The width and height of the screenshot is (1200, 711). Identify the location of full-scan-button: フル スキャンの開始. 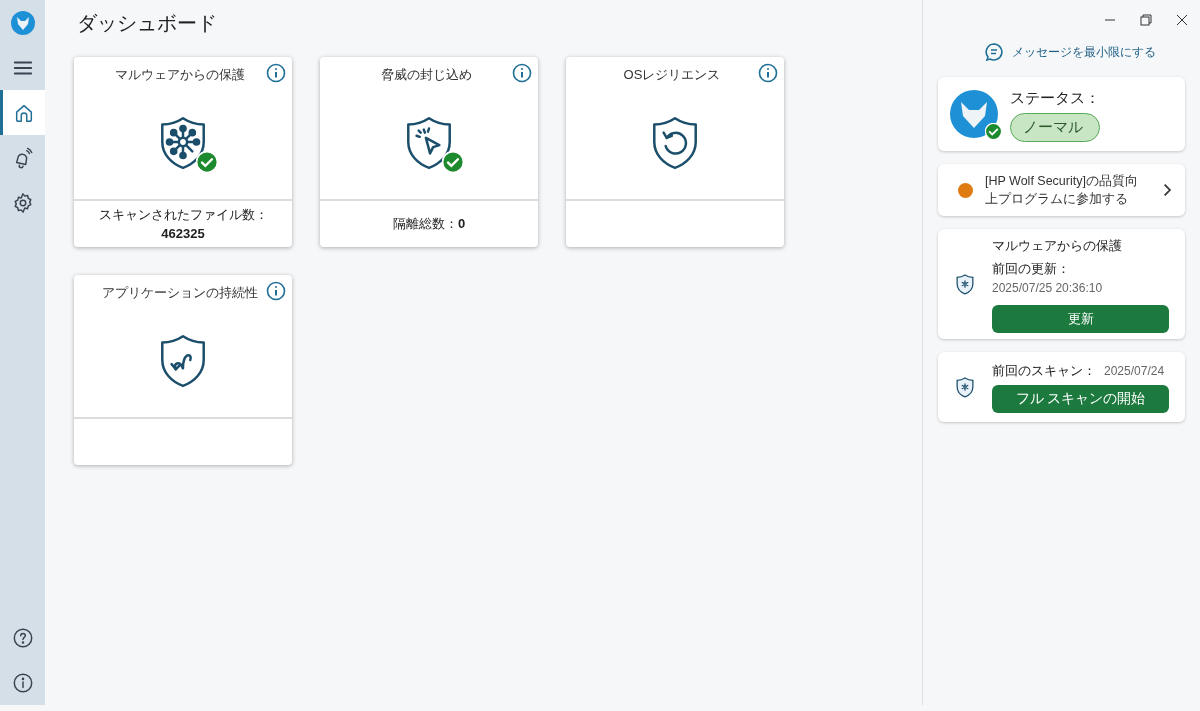
(1080, 398).